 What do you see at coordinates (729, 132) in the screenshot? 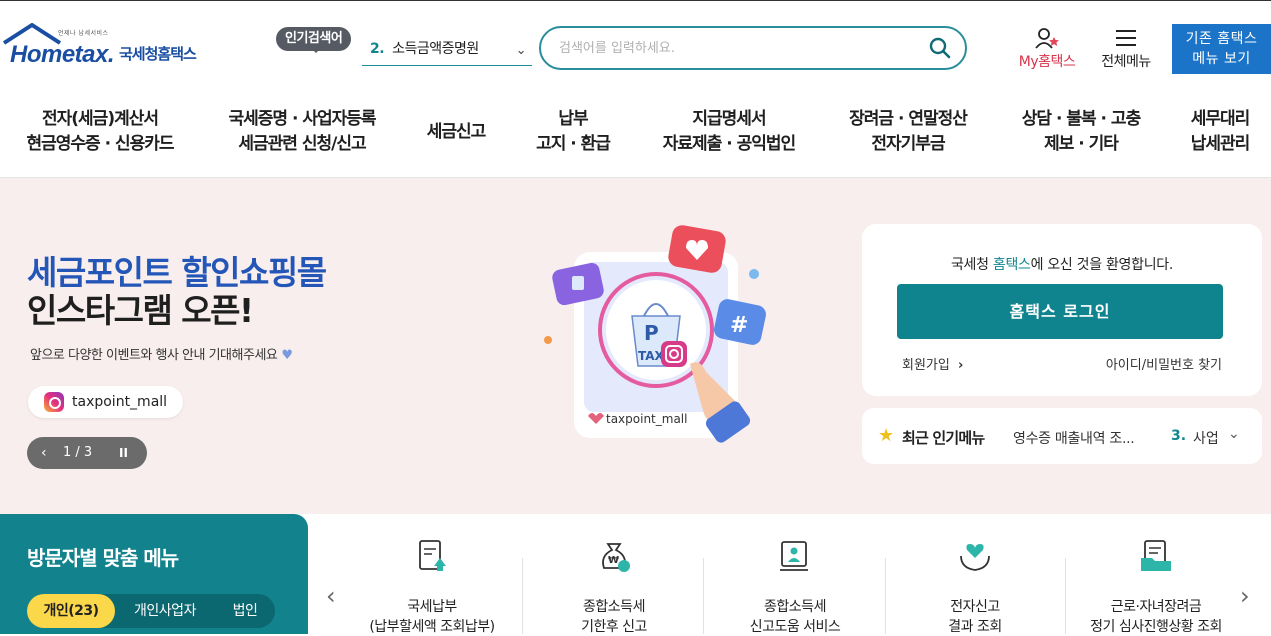
I see `gnb-item-statement: 지급명세서 자료제출 · 공익법인` at bounding box center [729, 132].